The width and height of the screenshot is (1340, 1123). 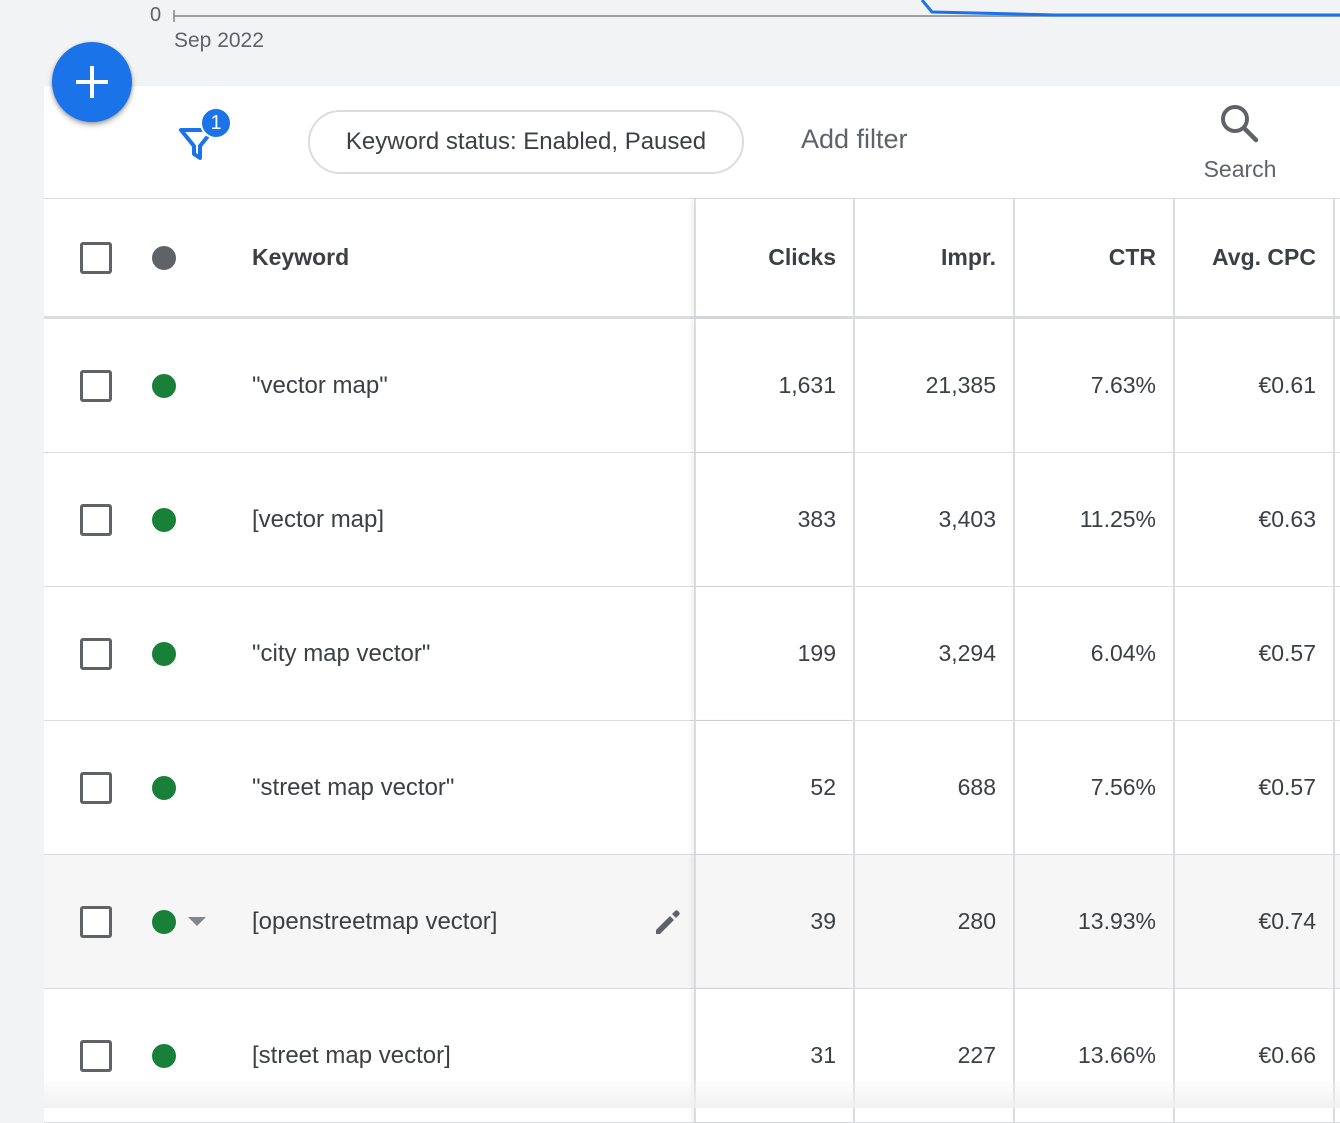 What do you see at coordinates (216, 123) in the screenshot?
I see `filter-count-badge: 1` at bounding box center [216, 123].